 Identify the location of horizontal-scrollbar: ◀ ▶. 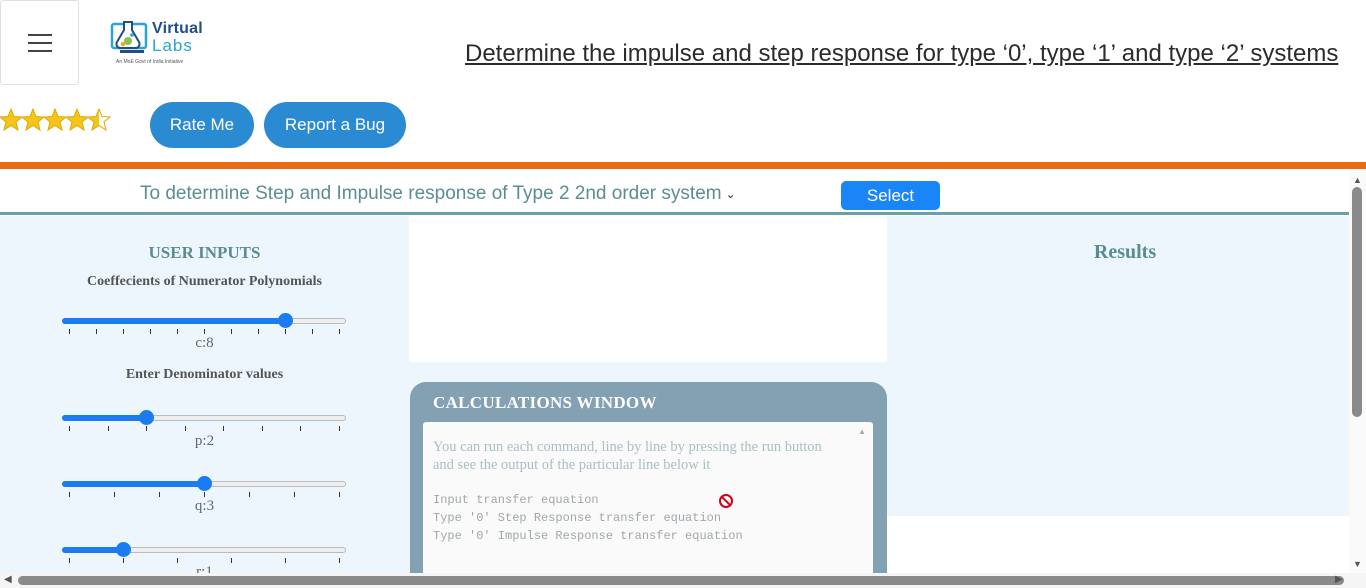
(683, 580).